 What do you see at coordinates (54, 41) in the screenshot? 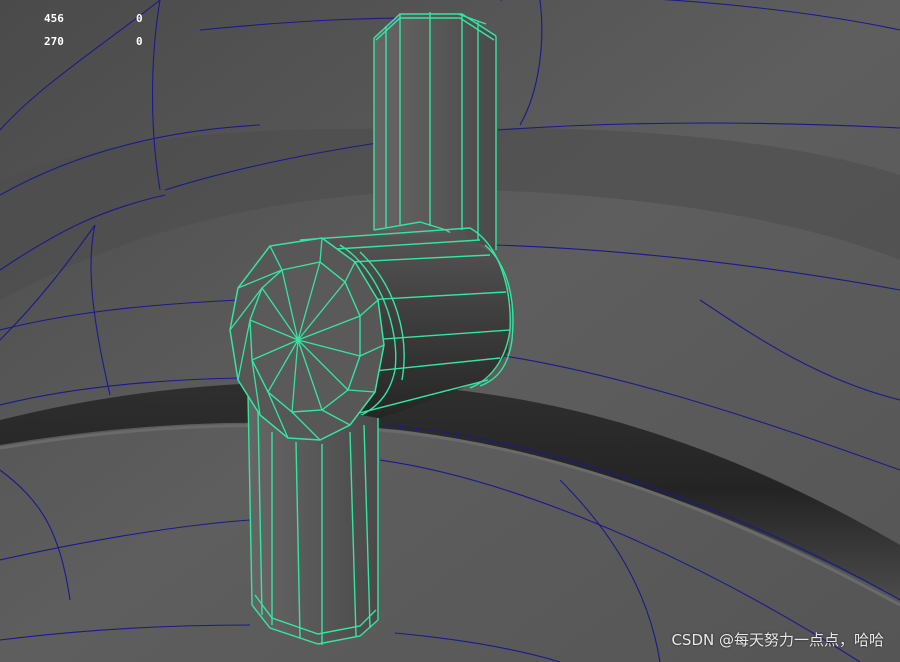
I see `hud-value: 270` at bounding box center [54, 41].